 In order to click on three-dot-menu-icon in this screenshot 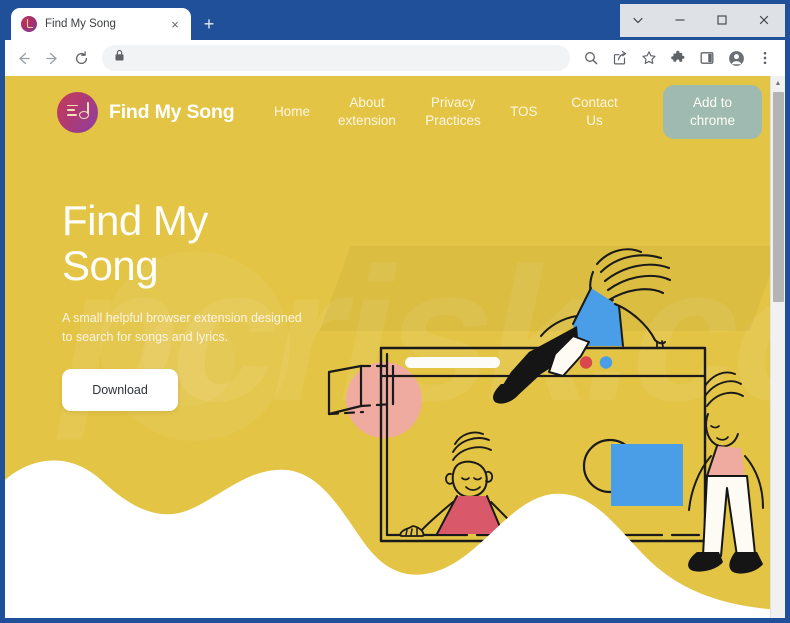, I will do `click(765, 58)`.